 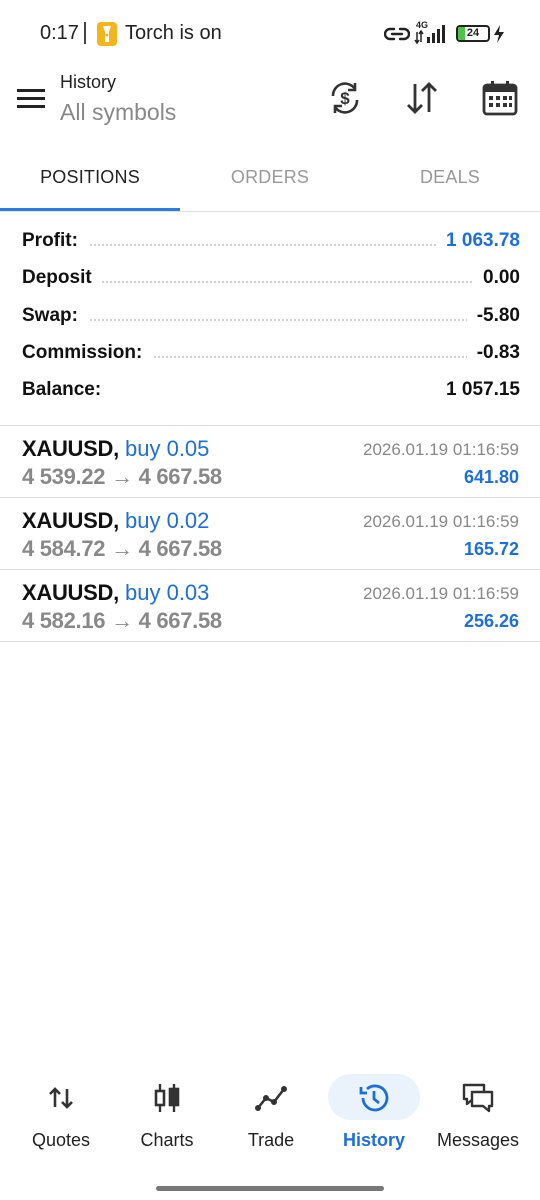 What do you see at coordinates (167, 1113) in the screenshot?
I see `nav-charts: Charts` at bounding box center [167, 1113].